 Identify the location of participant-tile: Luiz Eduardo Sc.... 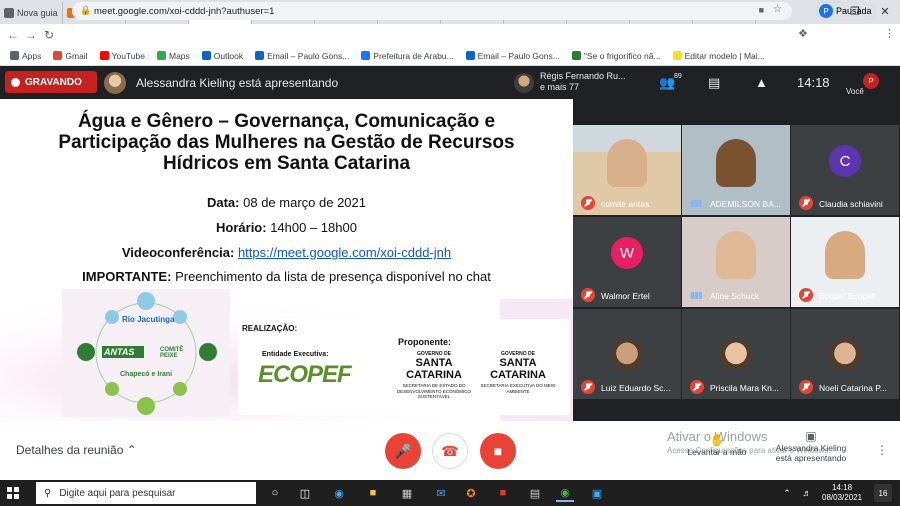
(627, 354).